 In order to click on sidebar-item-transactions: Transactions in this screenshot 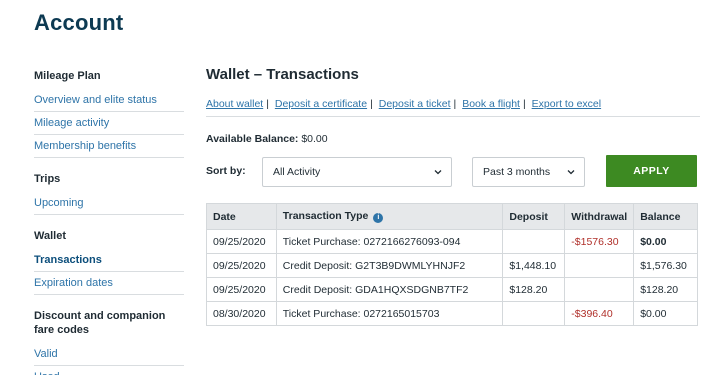, I will do `click(109, 260)`.